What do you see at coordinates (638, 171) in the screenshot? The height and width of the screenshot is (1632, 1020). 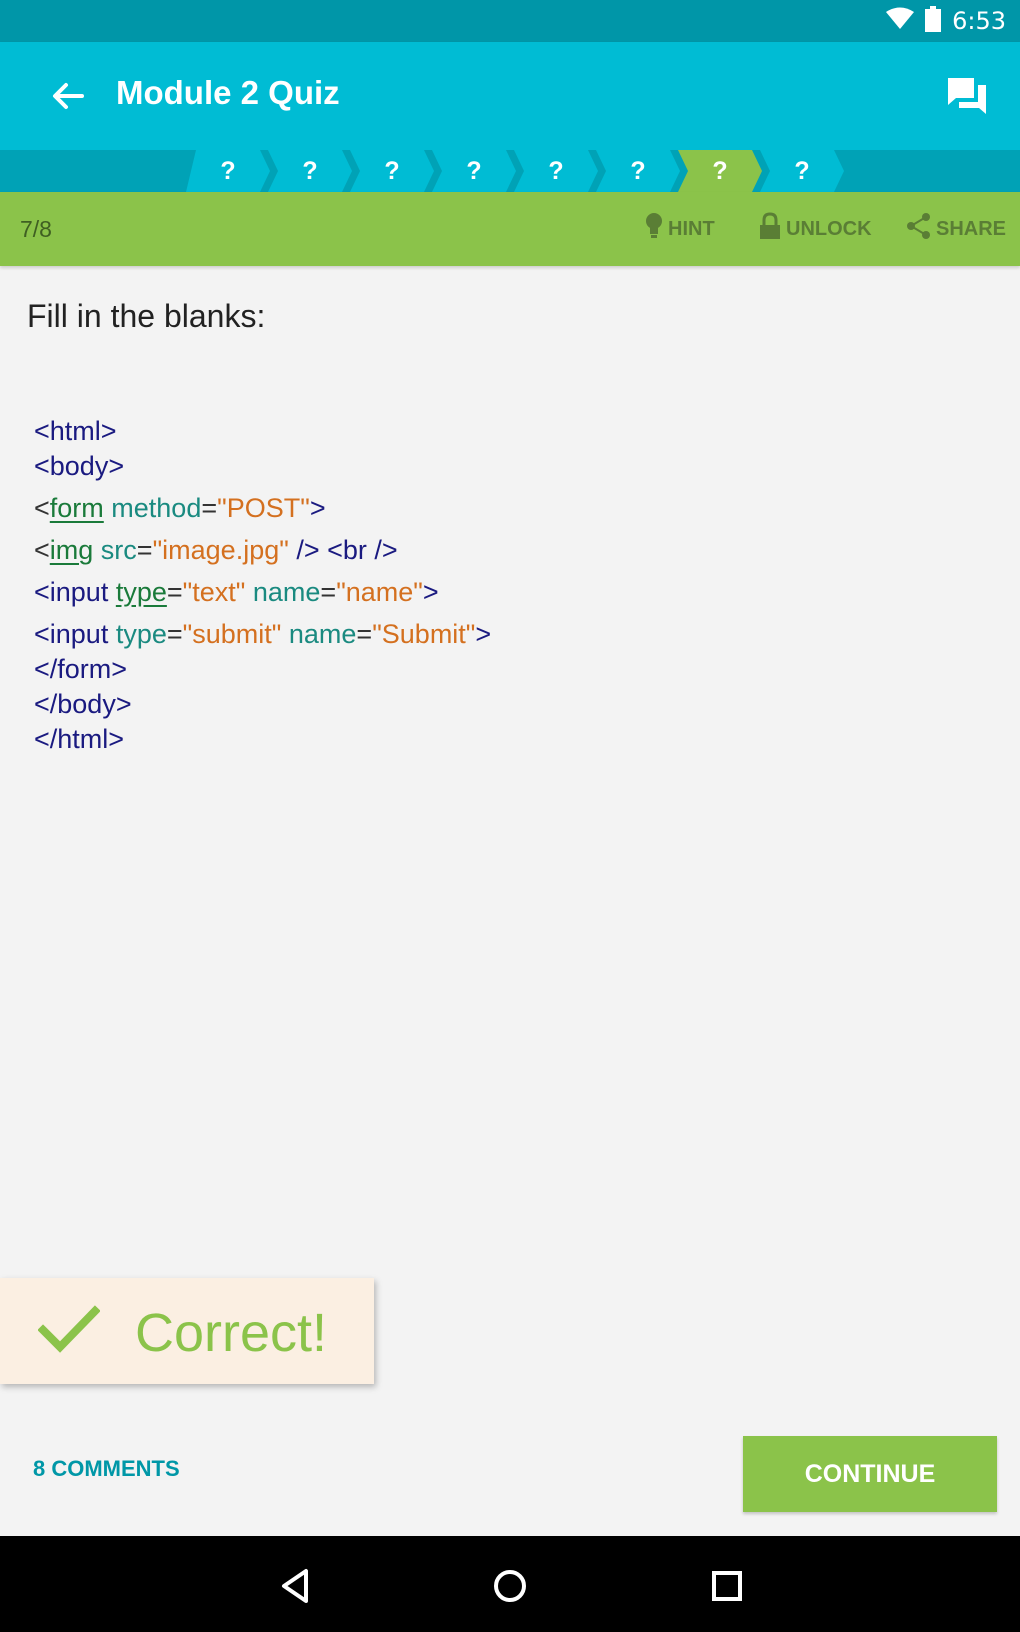 I see `progress-step-6: ?` at bounding box center [638, 171].